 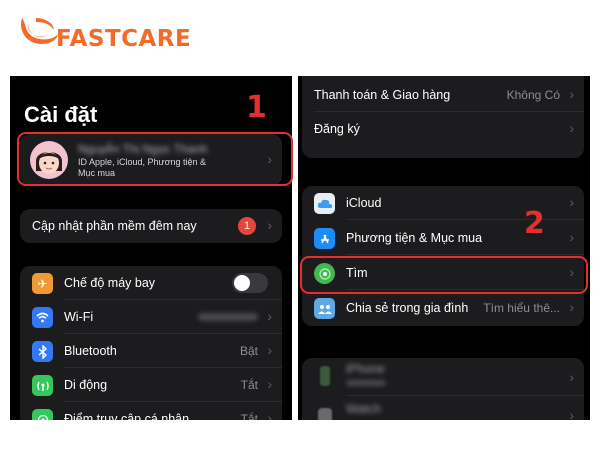 What do you see at coordinates (42, 351) in the screenshot?
I see `bluetooth-icon` at bounding box center [42, 351].